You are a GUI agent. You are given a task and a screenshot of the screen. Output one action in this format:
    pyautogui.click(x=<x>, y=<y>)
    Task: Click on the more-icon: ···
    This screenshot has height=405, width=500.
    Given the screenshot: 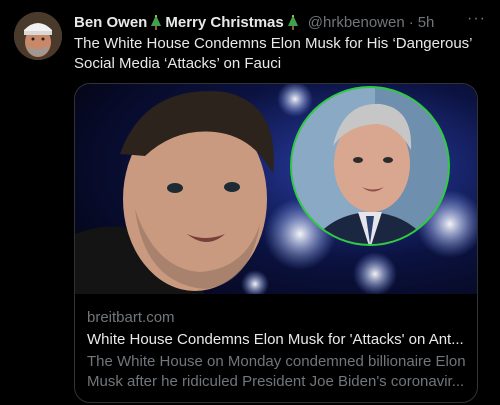 What is the action you would take?
    pyautogui.click(x=476, y=19)
    